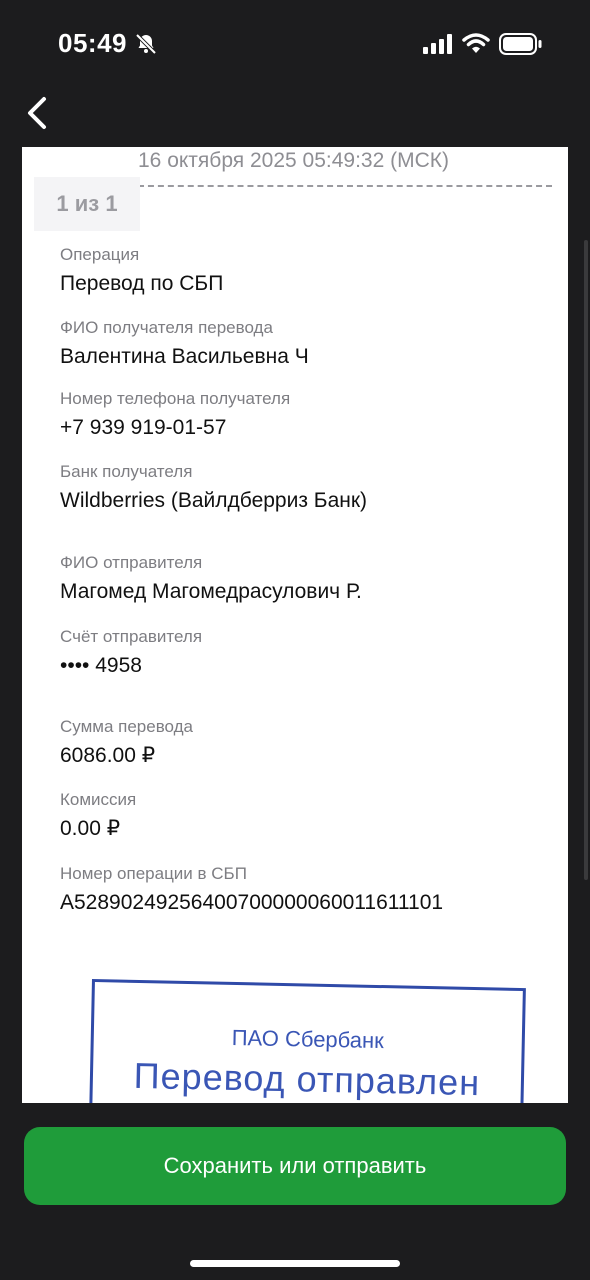 Image resolution: width=590 pixels, height=1280 pixels. Describe the element at coordinates (586, 560) in the screenshot. I see `scrollbar` at that location.